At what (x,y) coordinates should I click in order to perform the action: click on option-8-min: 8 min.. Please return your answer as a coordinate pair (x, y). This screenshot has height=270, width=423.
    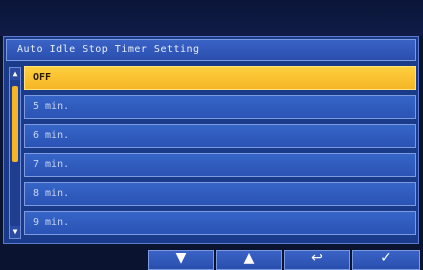
    Looking at the image, I should click on (220, 194).